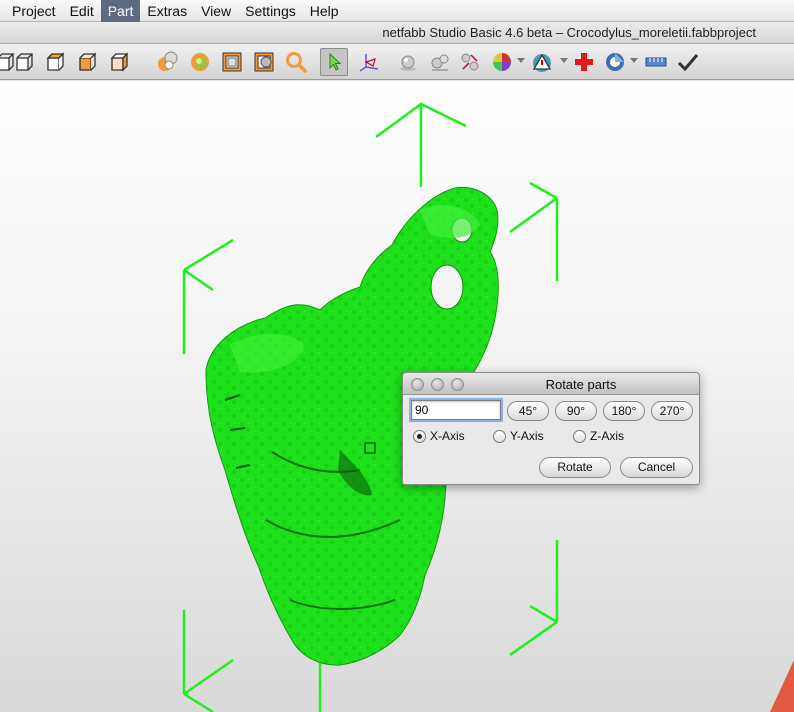 The height and width of the screenshot is (712, 794). What do you see at coordinates (607, 436) in the screenshot?
I see `z-axis-label: Z-Axis` at bounding box center [607, 436].